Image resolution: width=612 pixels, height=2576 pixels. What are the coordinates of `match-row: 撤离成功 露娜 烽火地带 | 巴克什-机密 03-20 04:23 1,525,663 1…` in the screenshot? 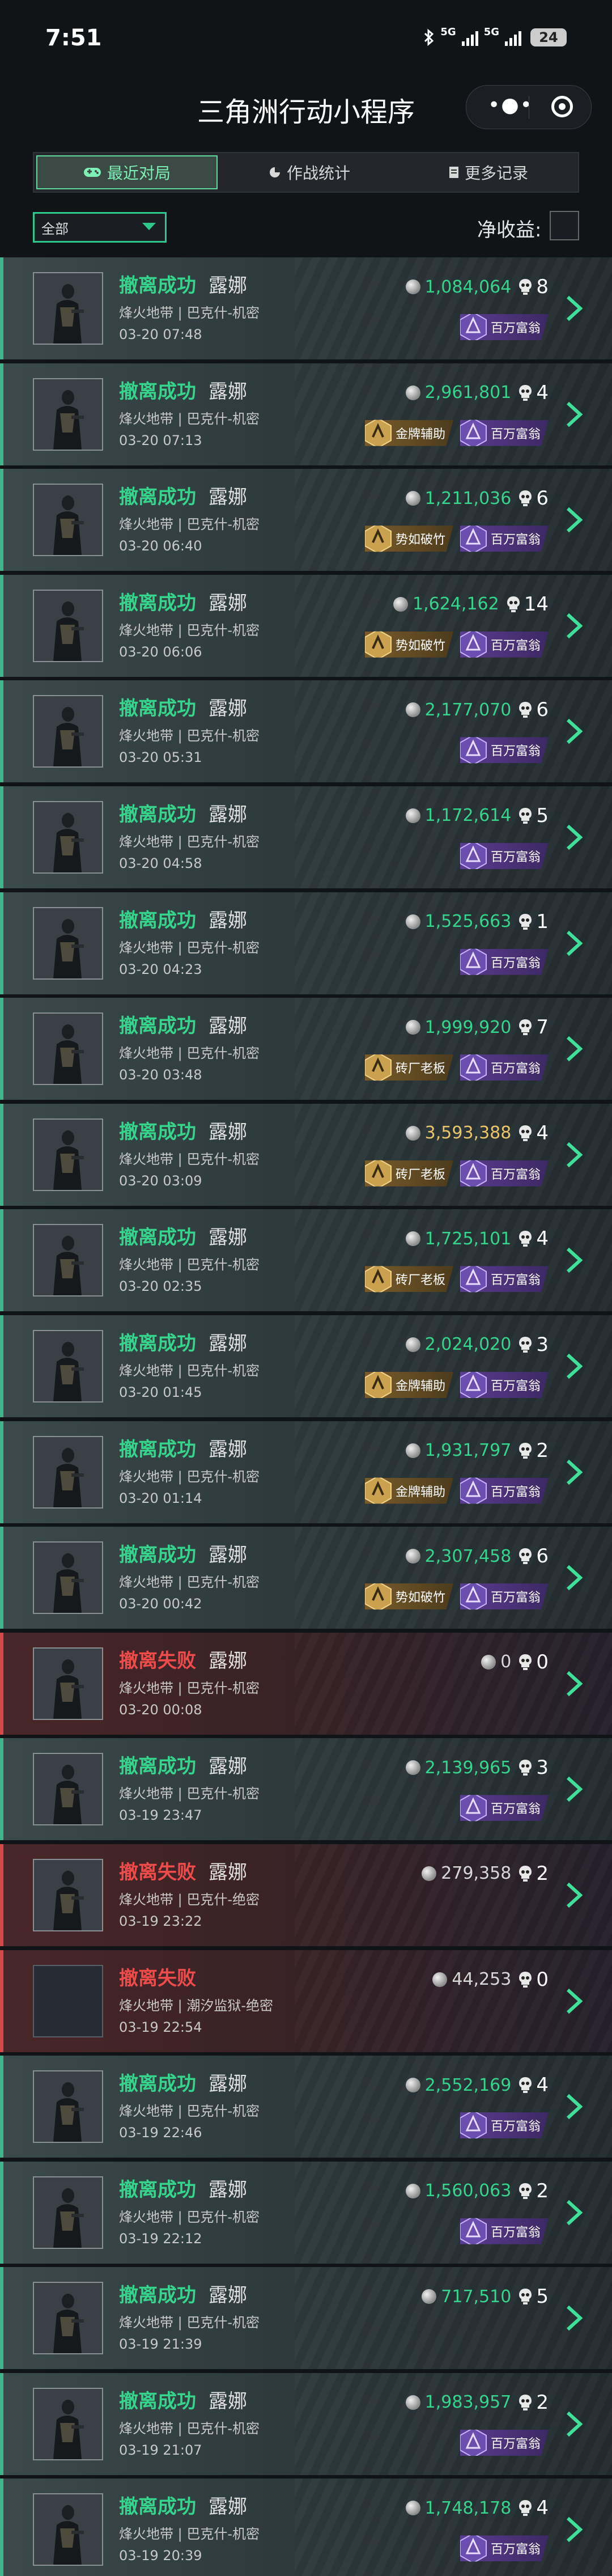 It's located at (306, 943).